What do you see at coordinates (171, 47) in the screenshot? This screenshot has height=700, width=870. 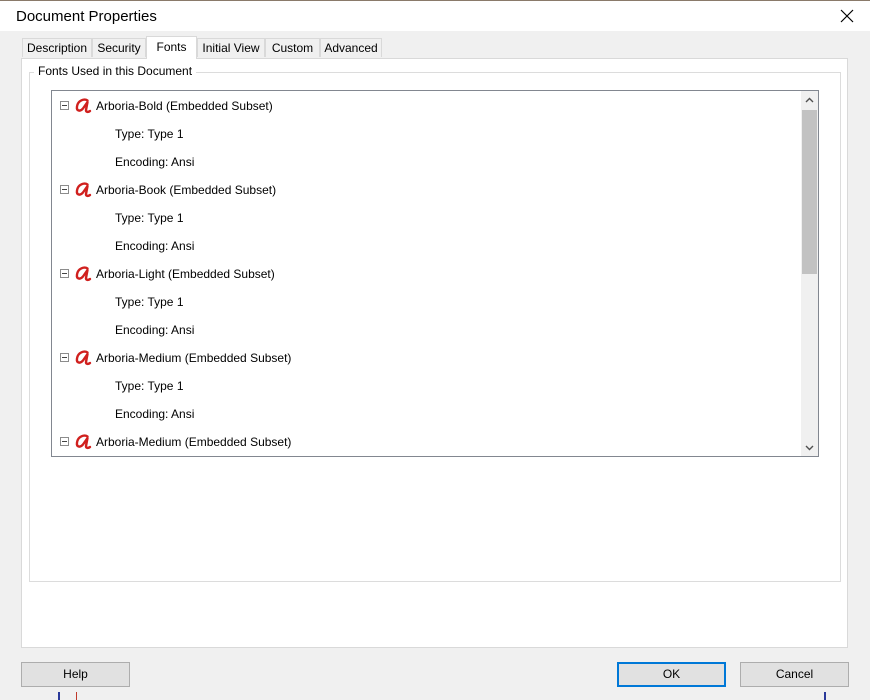 I see `tab-fonts: Fonts` at bounding box center [171, 47].